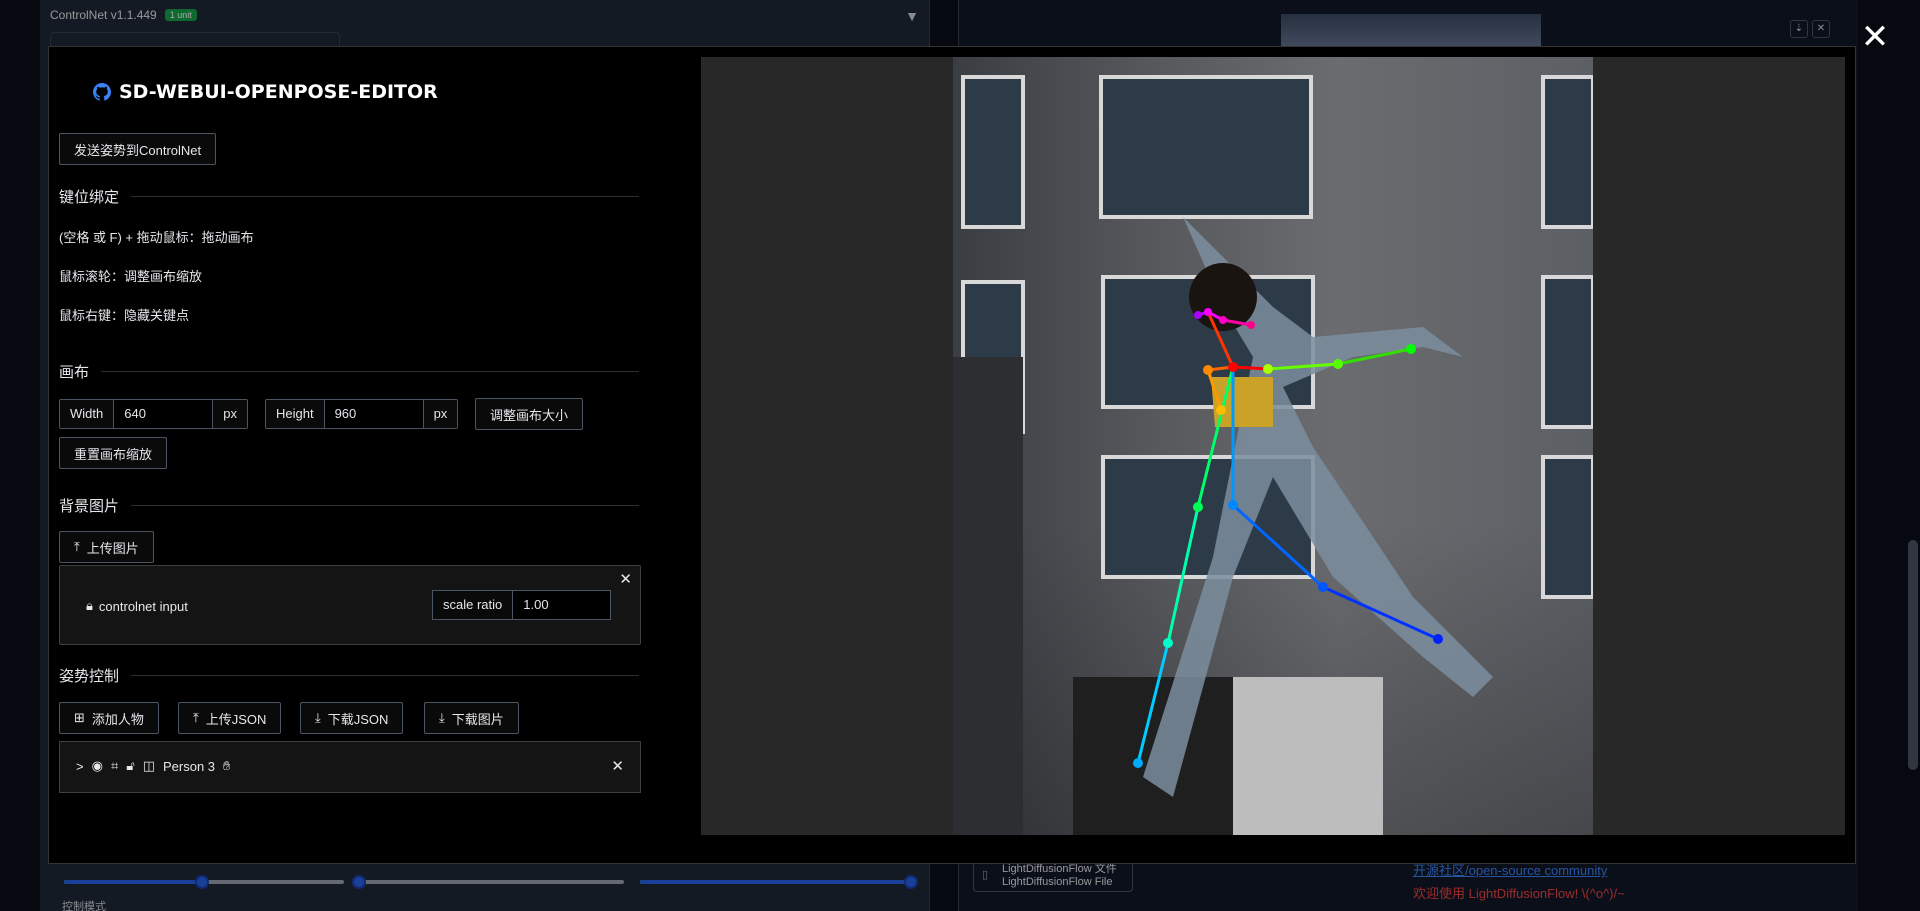 Image resolution: width=1920 pixels, height=911 pixels. What do you see at coordinates (87, 414) in the screenshot?
I see `width-label: Width` at bounding box center [87, 414].